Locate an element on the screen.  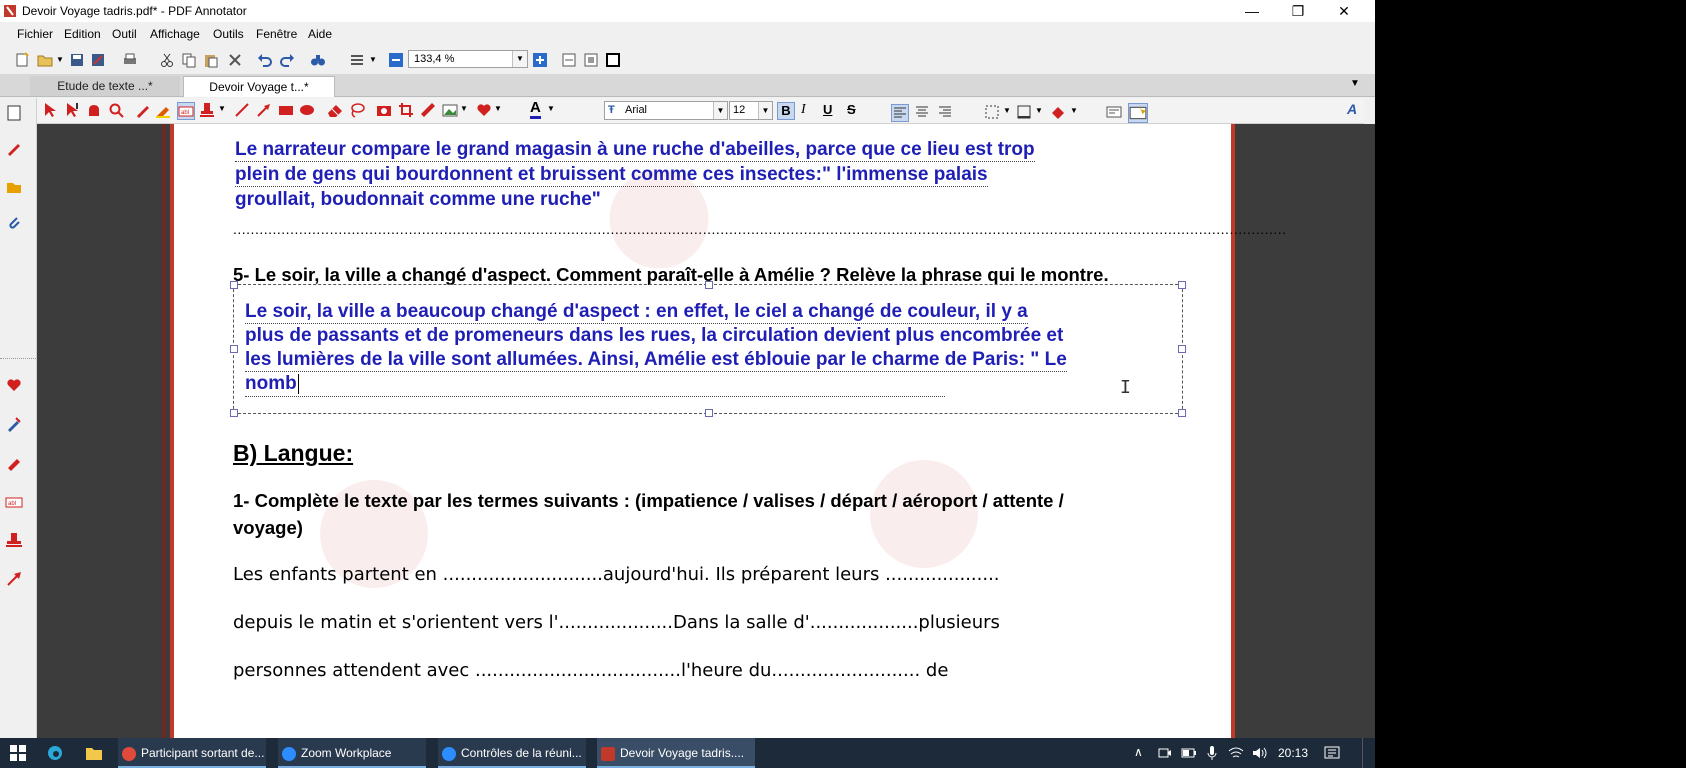
print-icon is located at coordinates (130, 60).